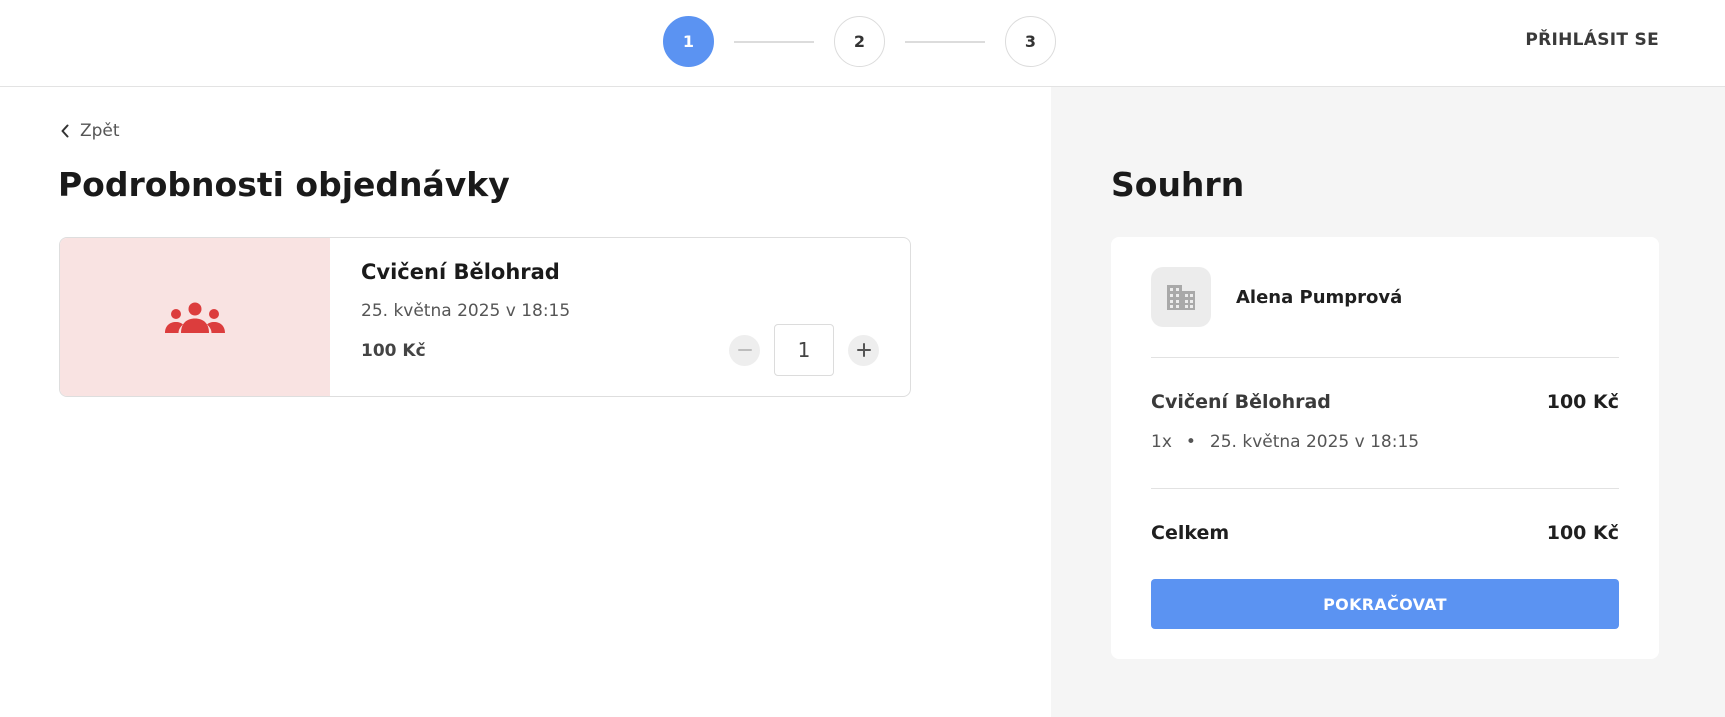 Image resolution: width=1725 pixels, height=717 pixels. What do you see at coordinates (1592, 40) in the screenshot?
I see `login-button: PŘIHLÁSIT SE` at bounding box center [1592, 40].